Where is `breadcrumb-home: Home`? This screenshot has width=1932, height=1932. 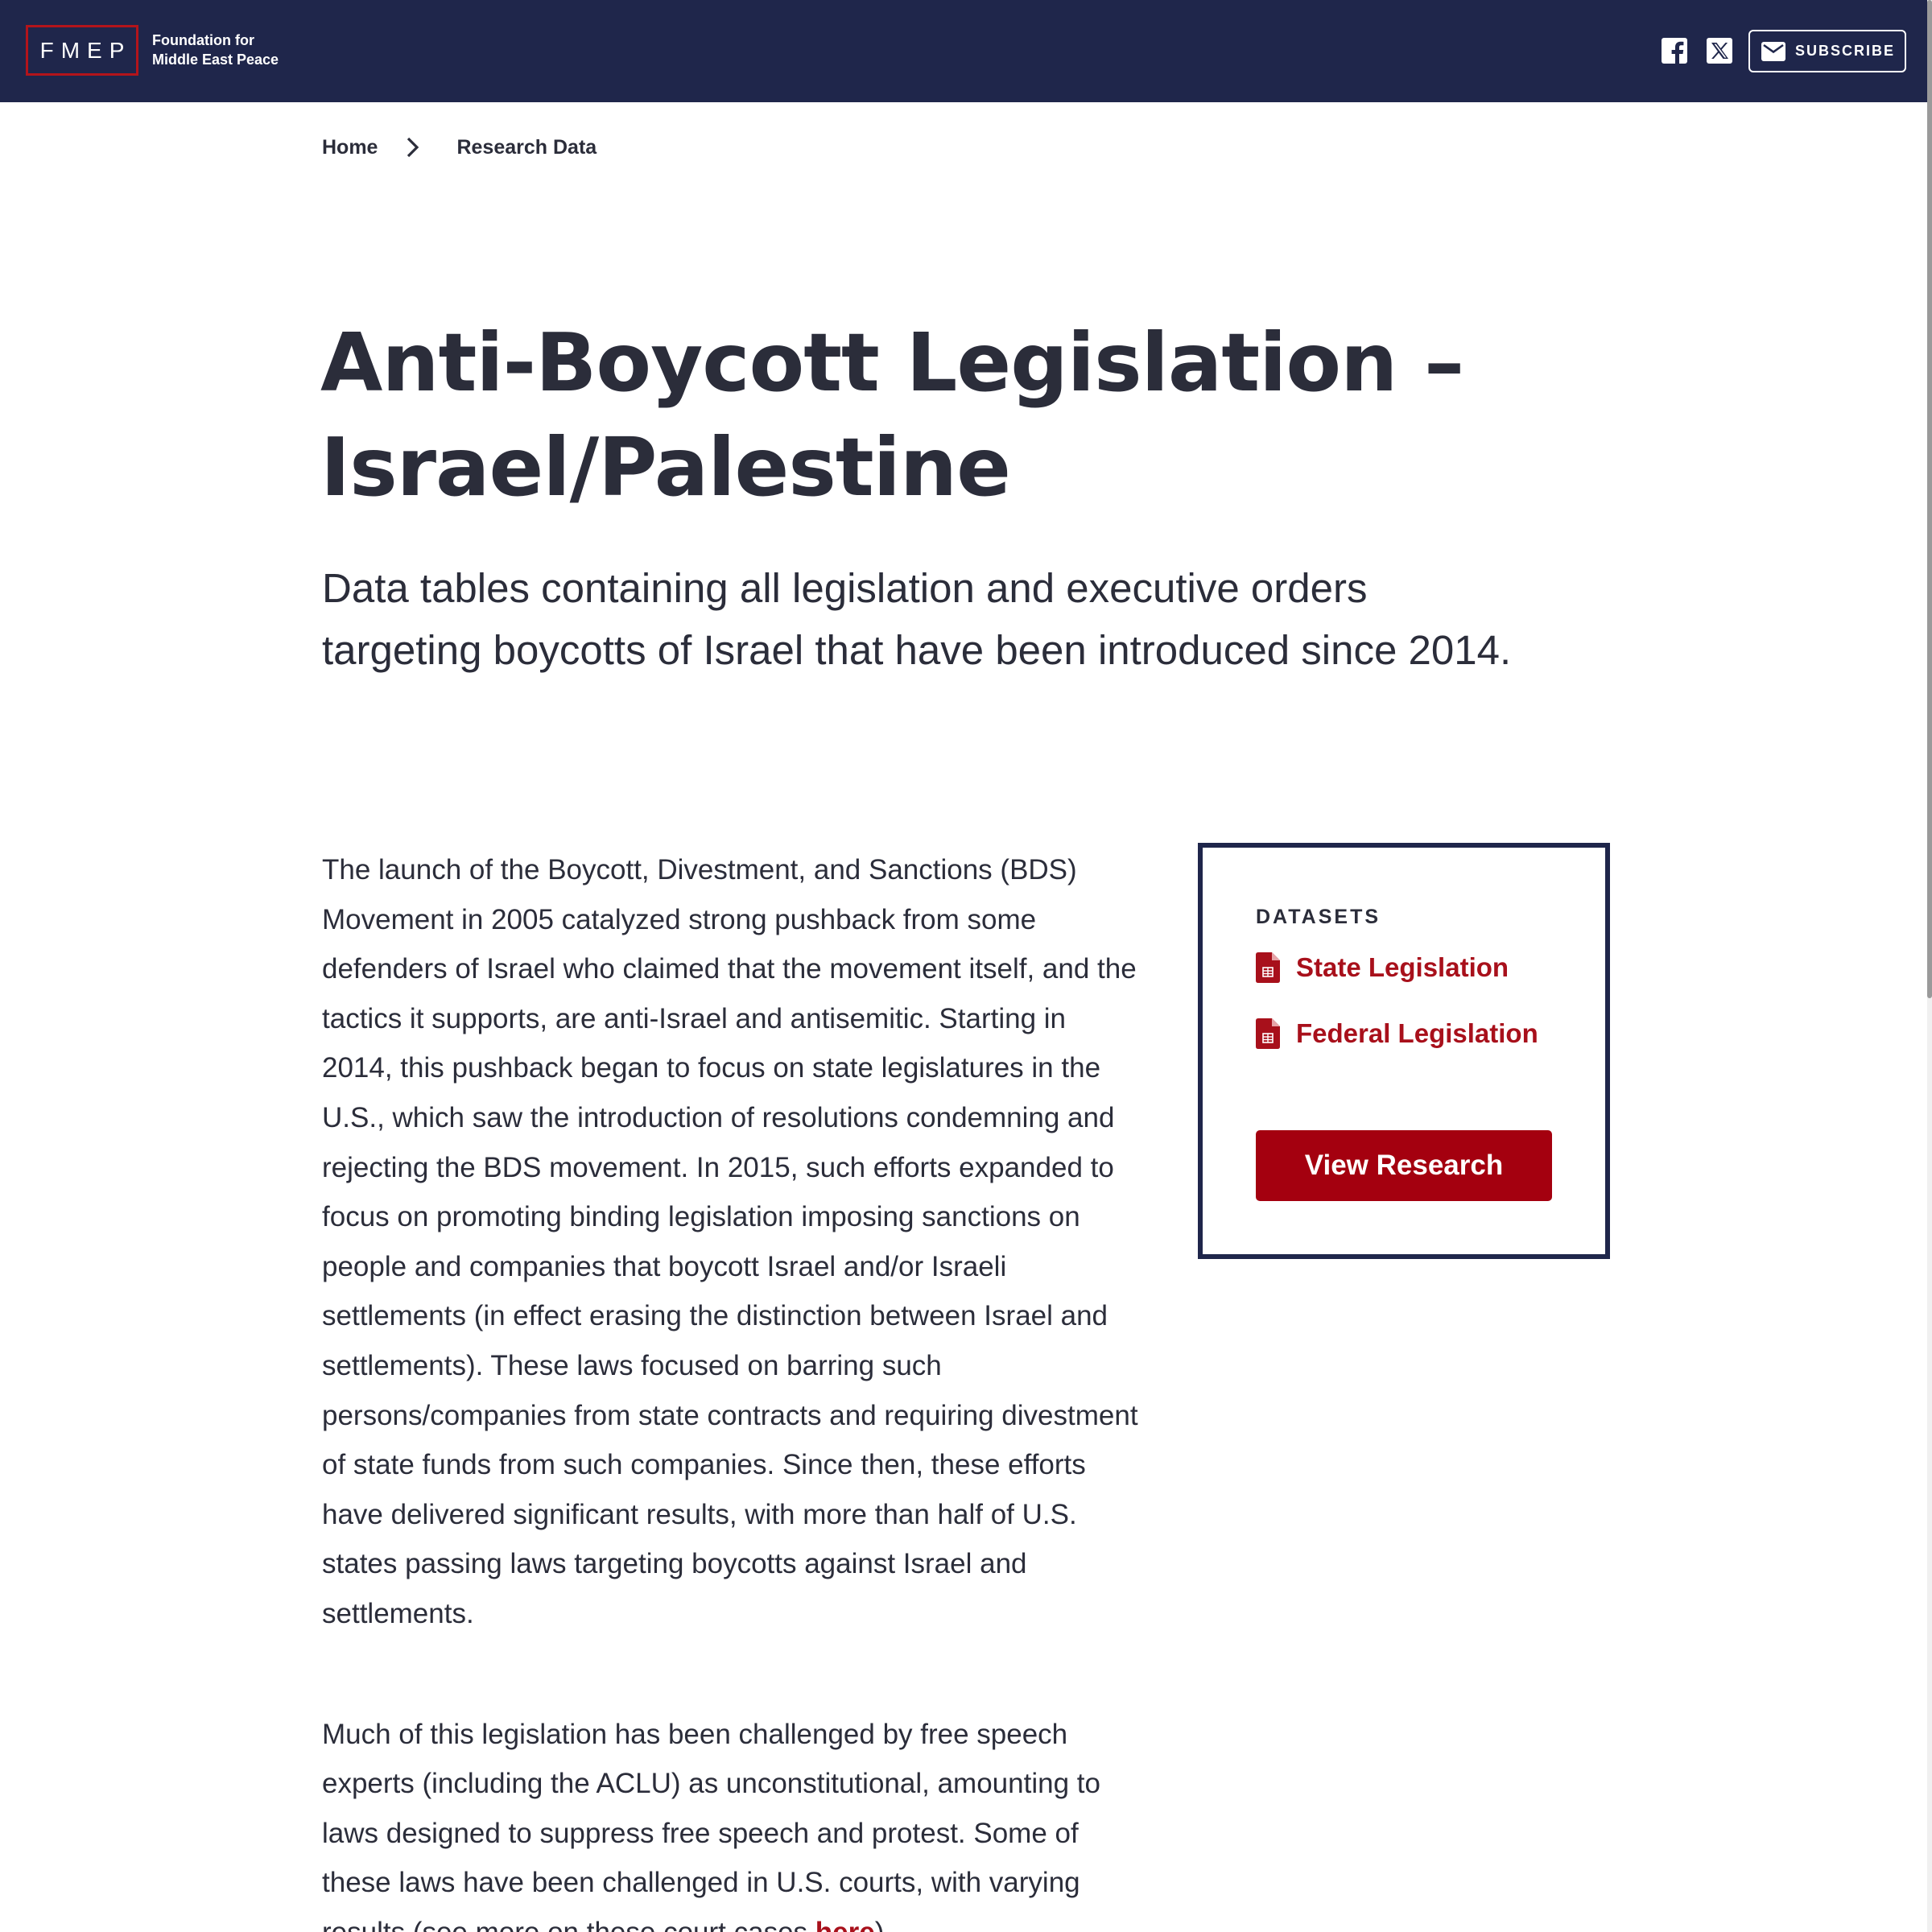
breadcrumb-home: Home is located at coordinates (350, 147).